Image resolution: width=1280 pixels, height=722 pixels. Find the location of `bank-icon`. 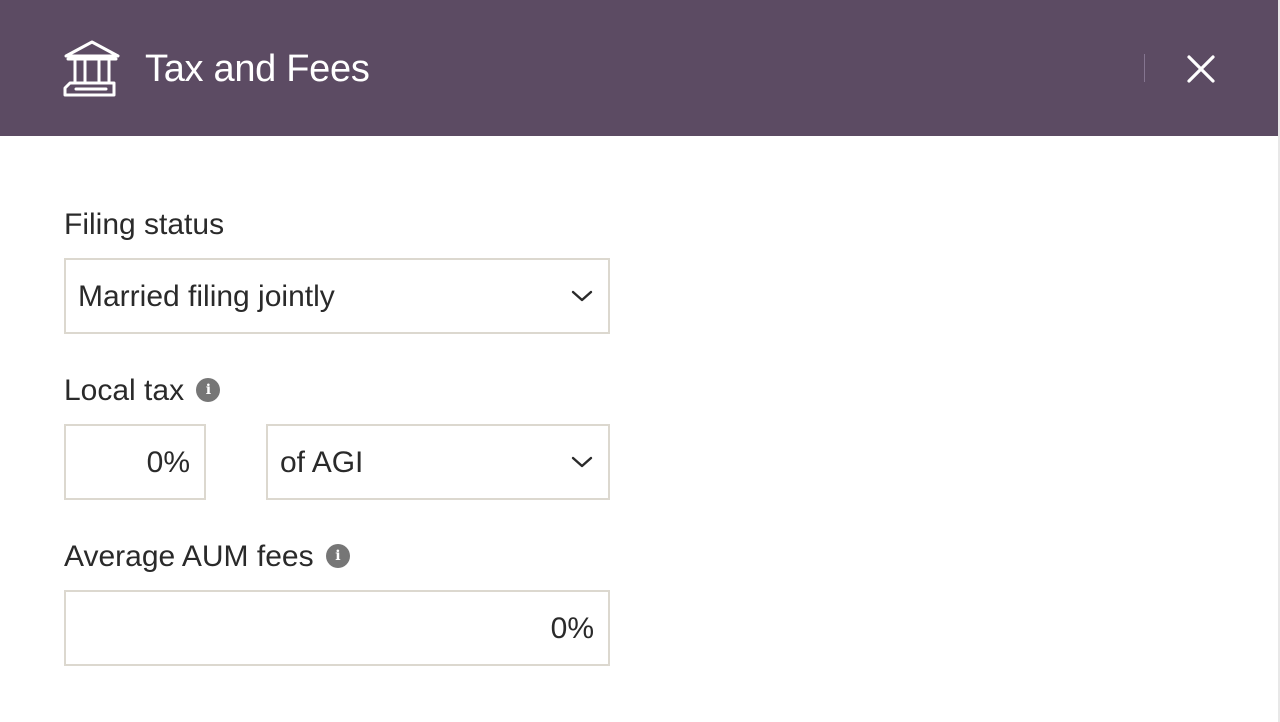

bank-icon is located at coordinates (91, 68).